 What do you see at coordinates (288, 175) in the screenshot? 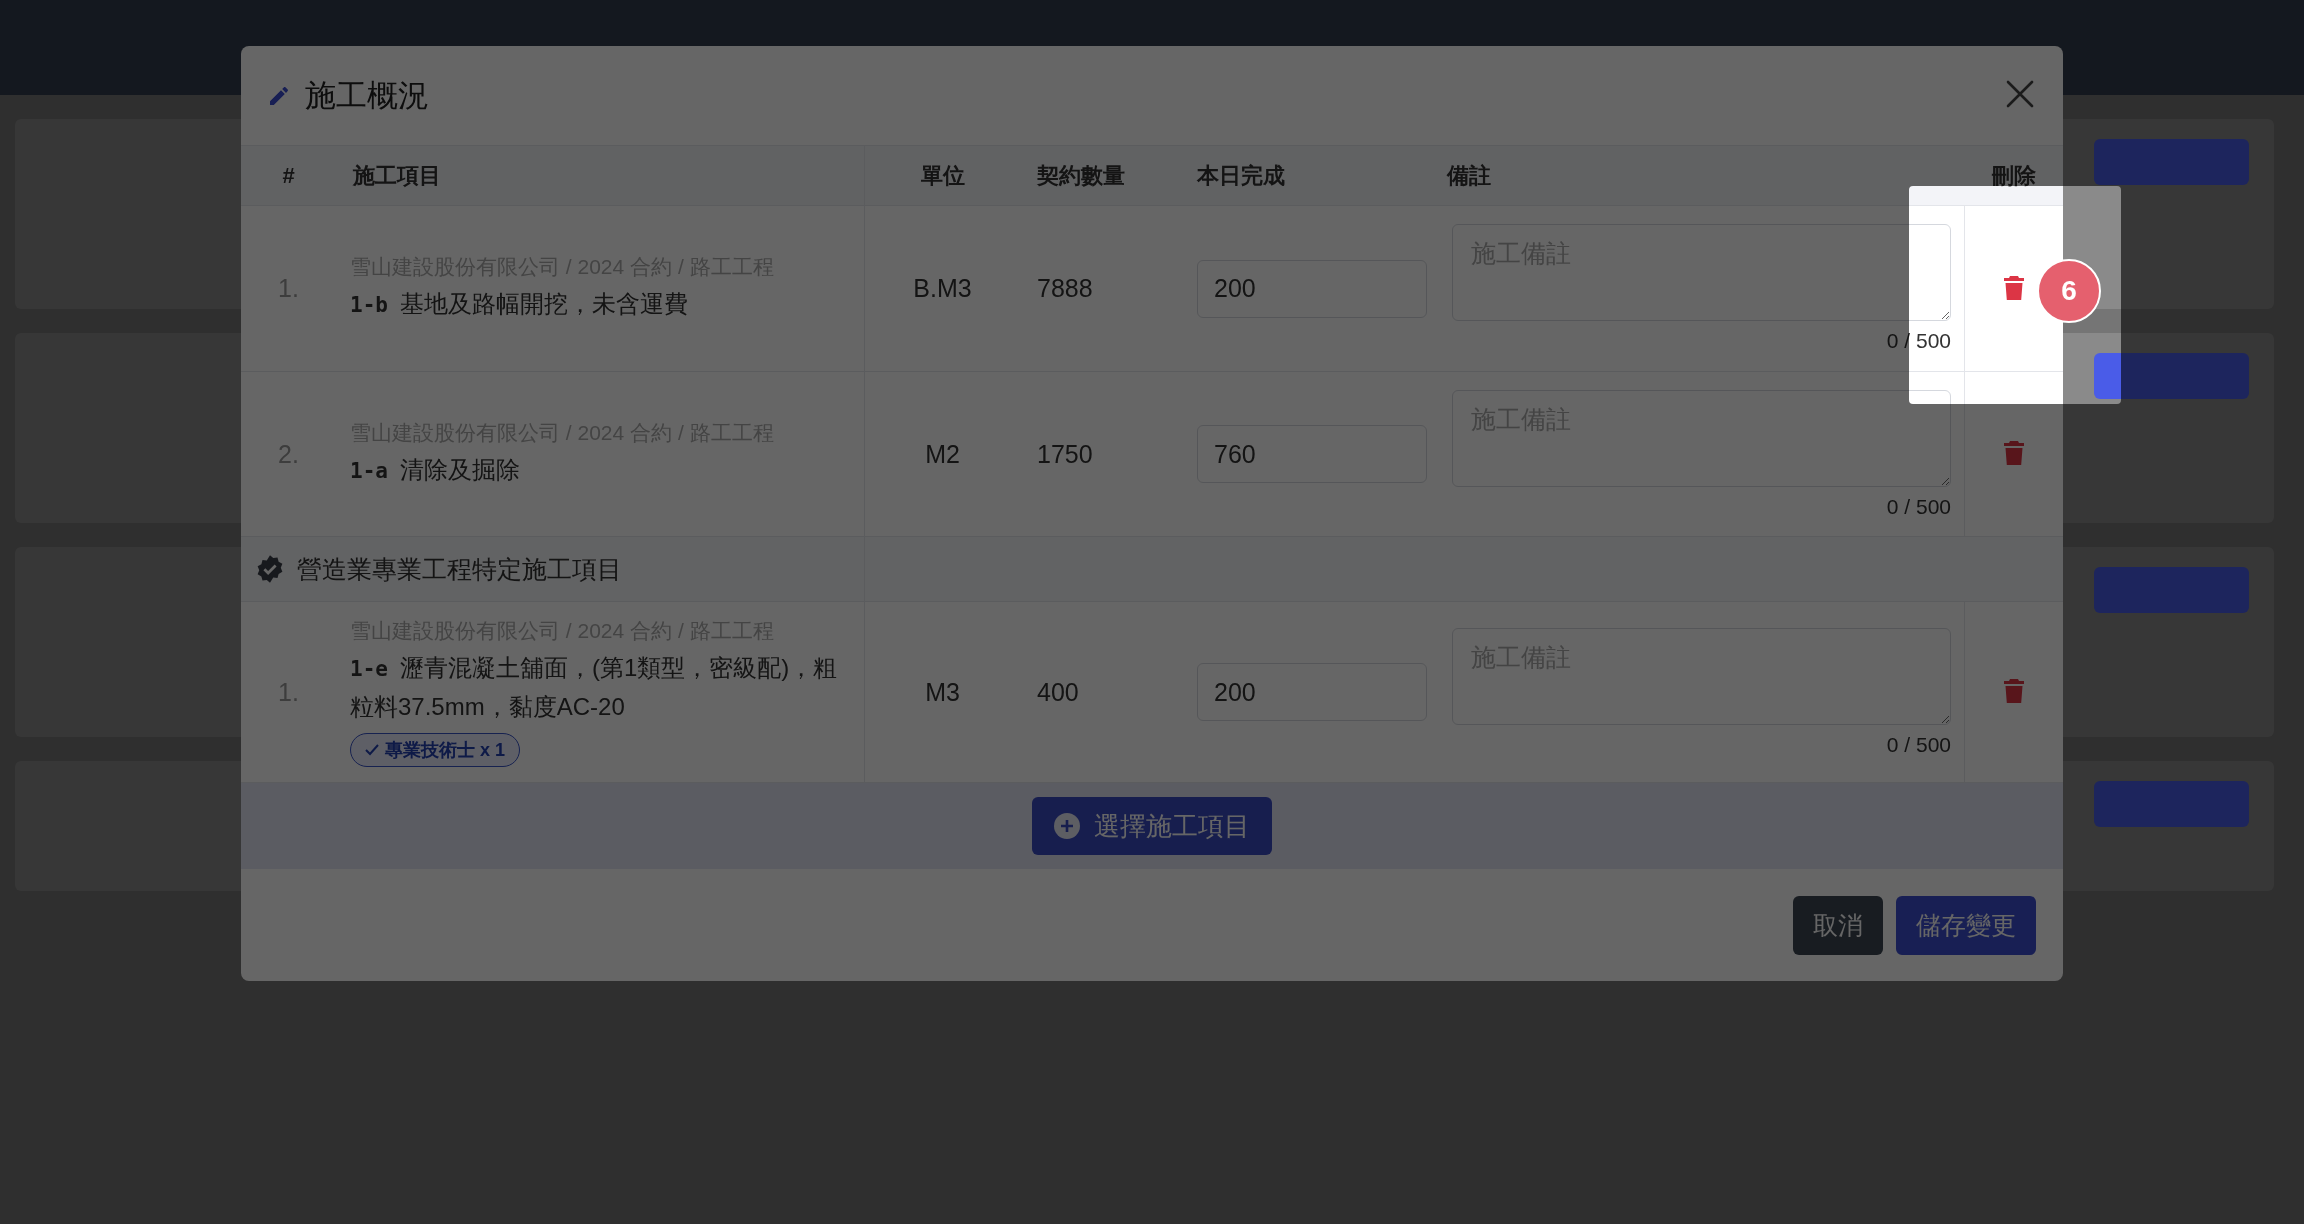
I see `column-header: #` at bounding box center [288, 175].